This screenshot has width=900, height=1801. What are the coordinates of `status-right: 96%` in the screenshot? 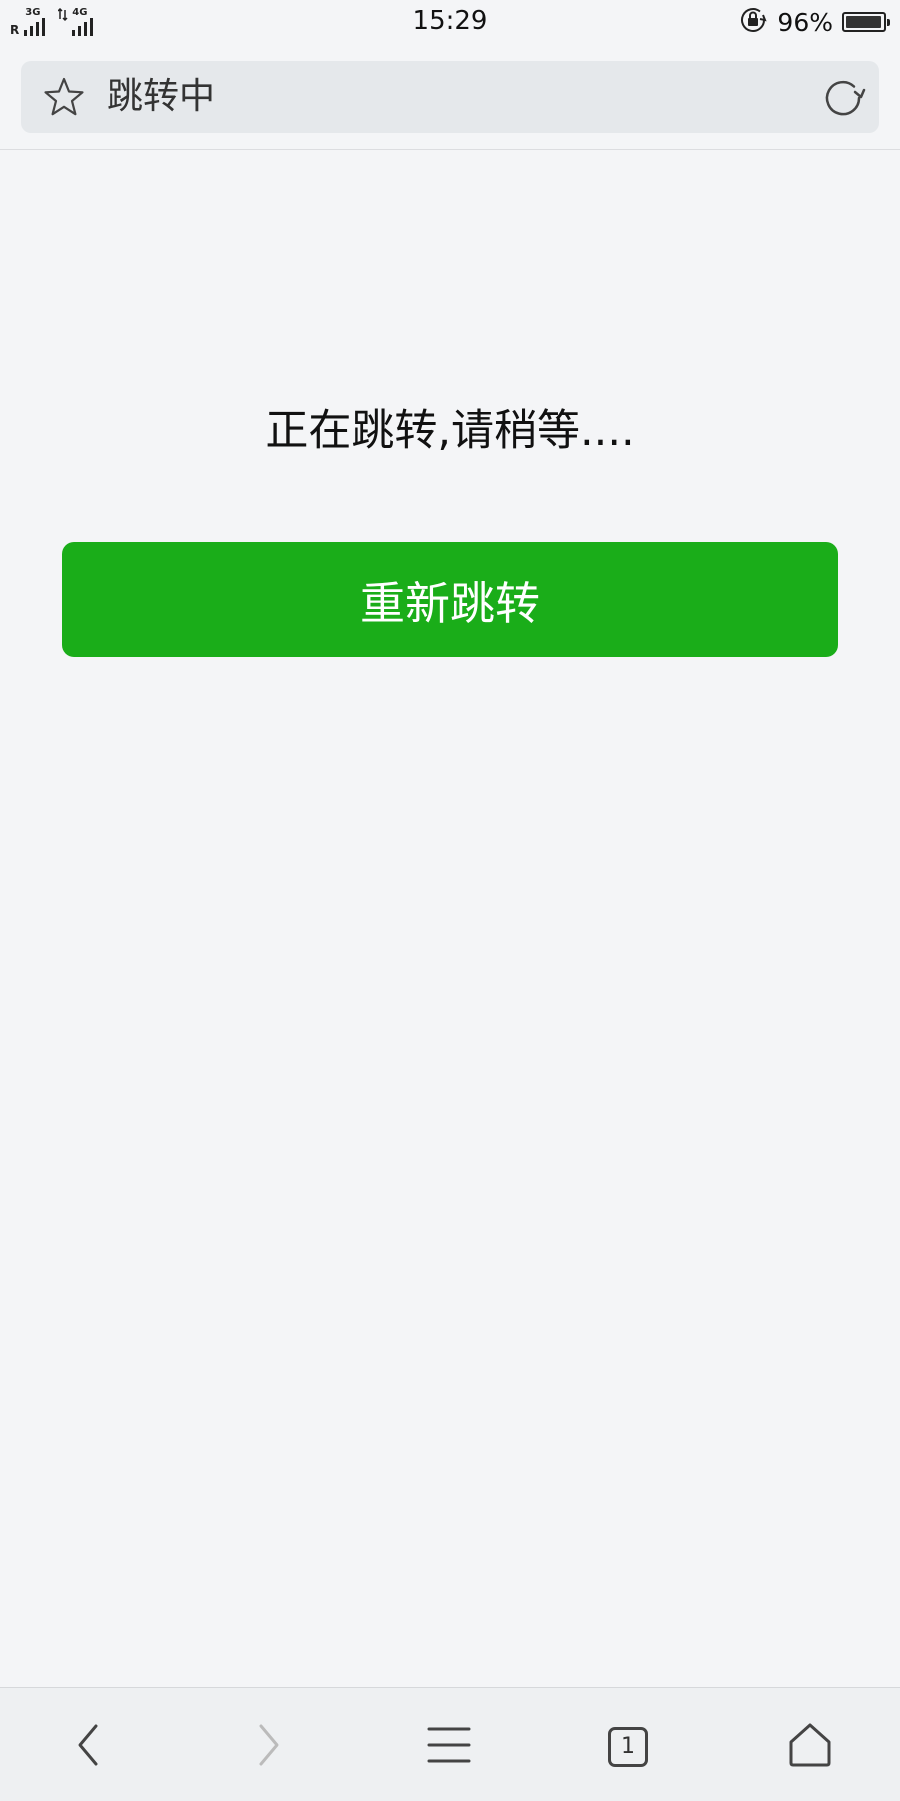 It's located at (814, 22).